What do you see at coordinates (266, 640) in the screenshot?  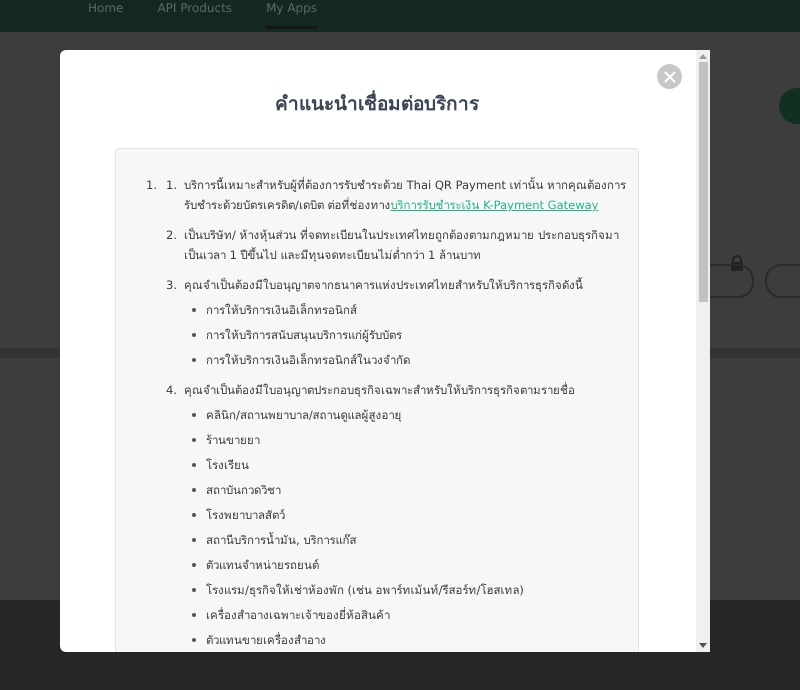 I see `list-item-text: ตัวแทนขายเครื่องสำอาง` at bounding box center [266, 640].